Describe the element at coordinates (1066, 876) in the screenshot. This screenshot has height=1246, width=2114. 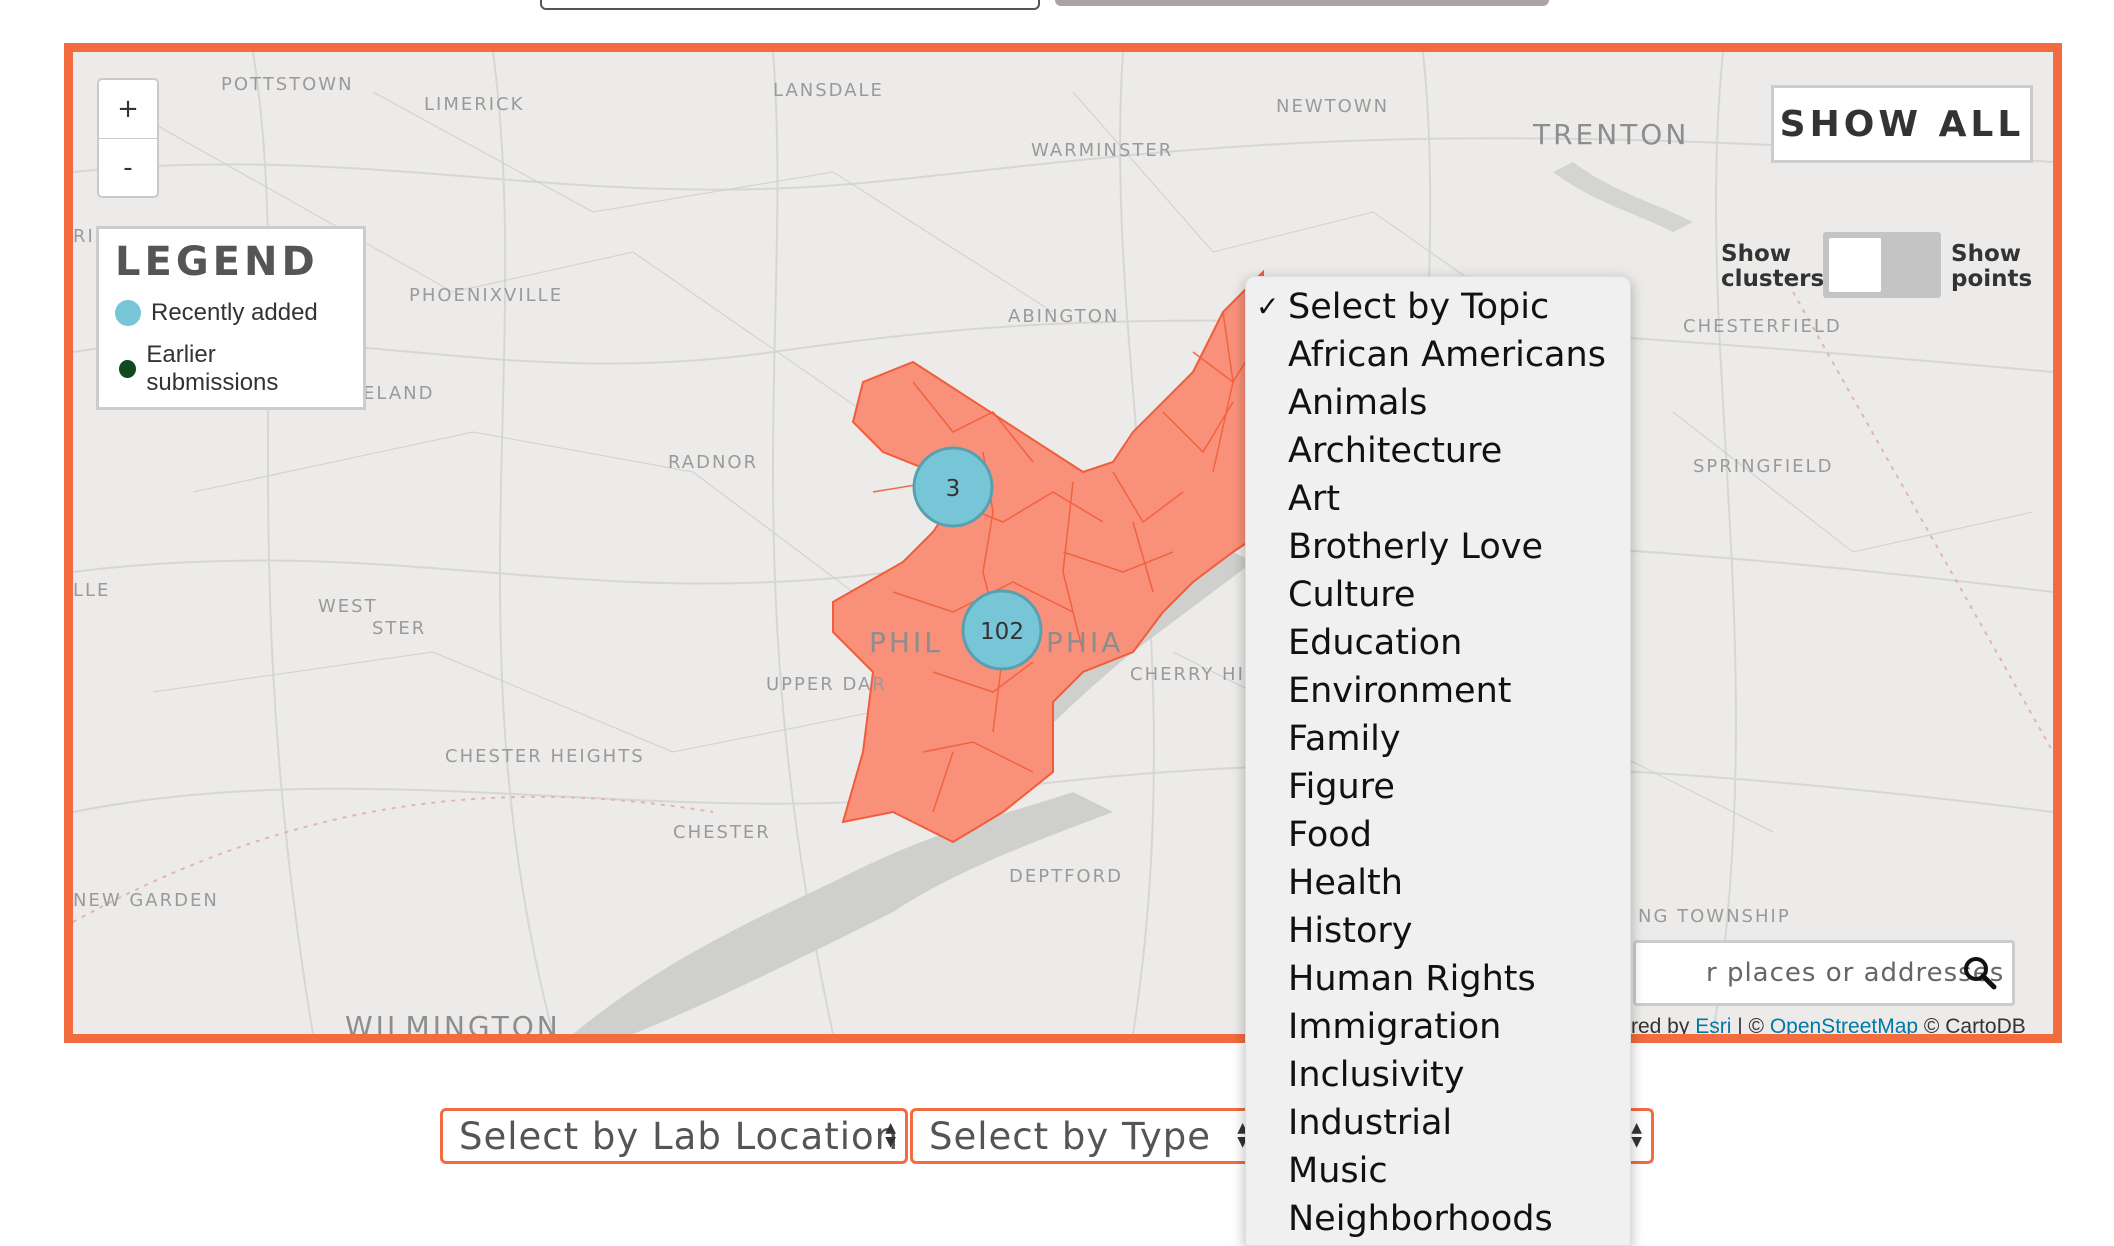
I see `place-label: DEPTFORD` at that location.